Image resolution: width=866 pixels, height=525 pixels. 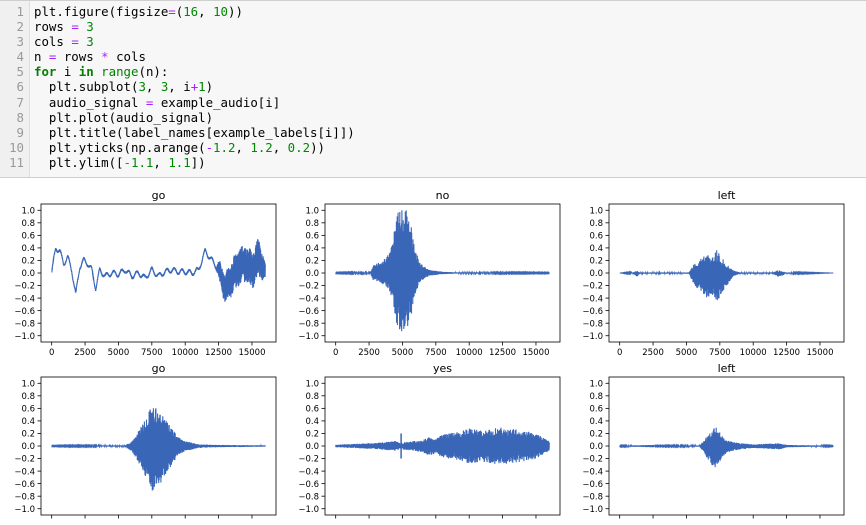 I want to click on code-line: 1 plt.figure(figsize=(16, 10)), so click(x=177, y=11).